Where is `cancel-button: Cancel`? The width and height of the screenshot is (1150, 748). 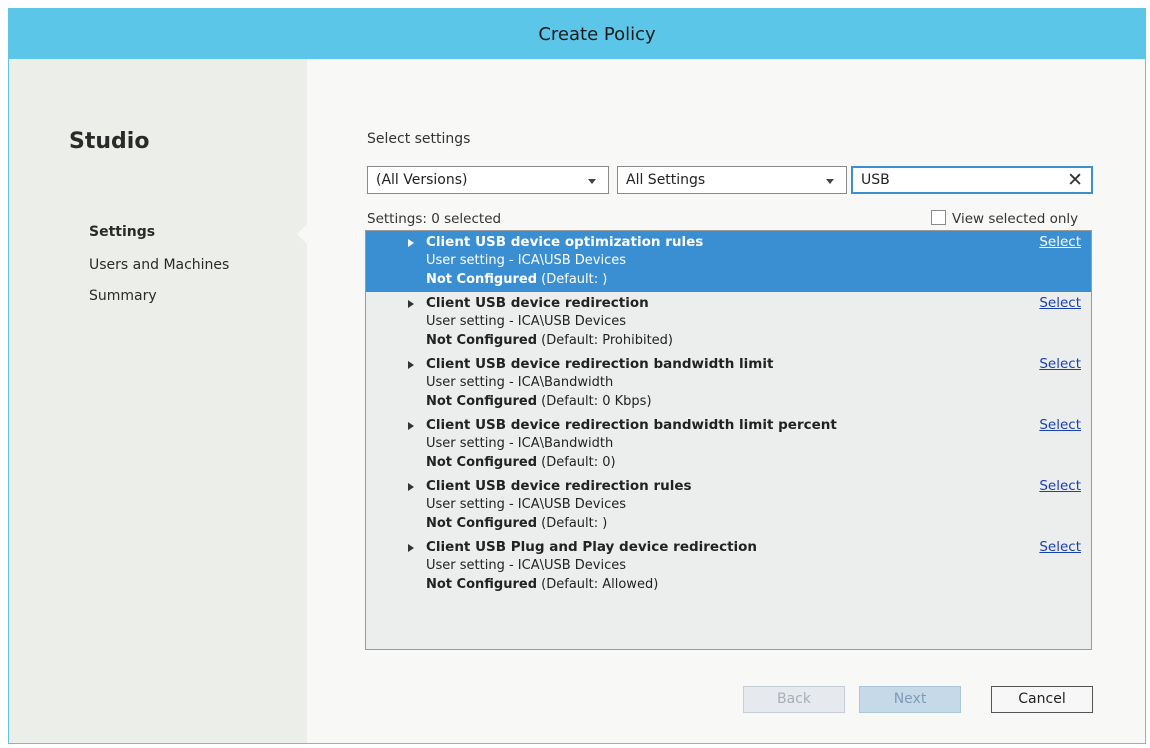
cancel-button: Cancel is located at coordinates (1042, 699).